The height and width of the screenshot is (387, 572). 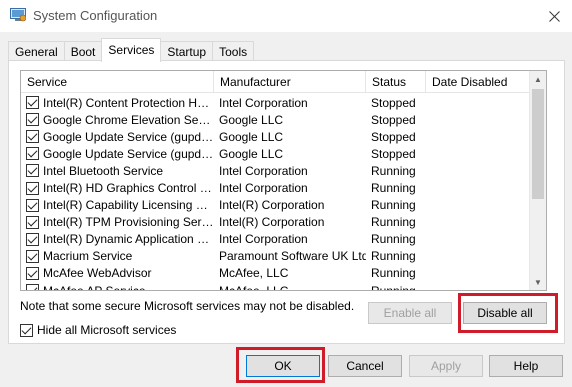 What do you see at coordinates (233, 51) in the screenshot?
I see `tab-tools: Tools` at bounding box center [233, 51].